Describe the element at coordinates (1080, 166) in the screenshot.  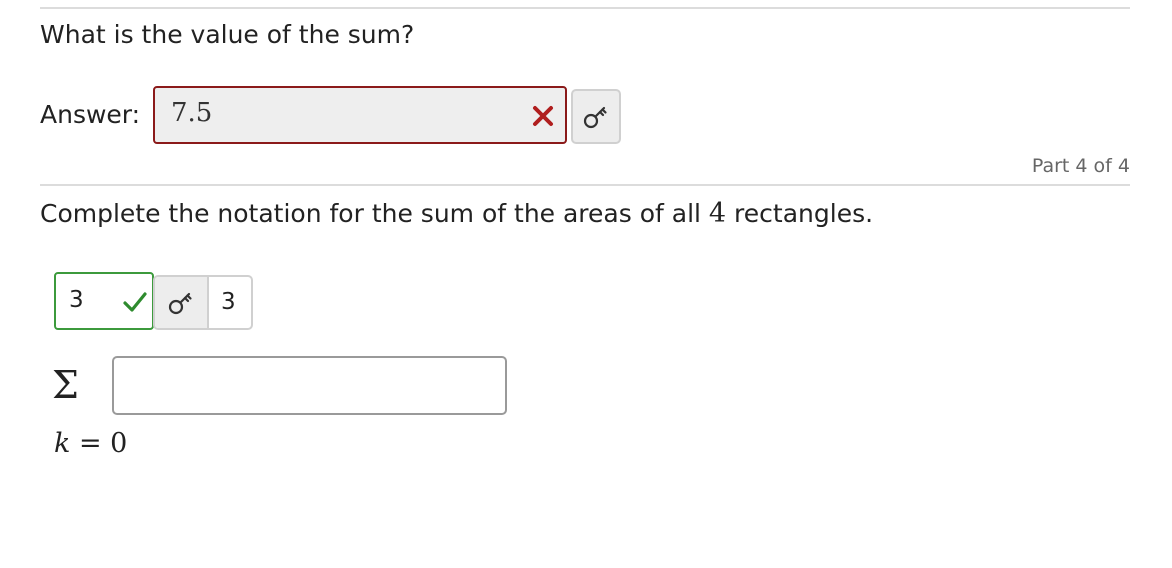
I see `part-indicator: Part 4 of 4` at that location.